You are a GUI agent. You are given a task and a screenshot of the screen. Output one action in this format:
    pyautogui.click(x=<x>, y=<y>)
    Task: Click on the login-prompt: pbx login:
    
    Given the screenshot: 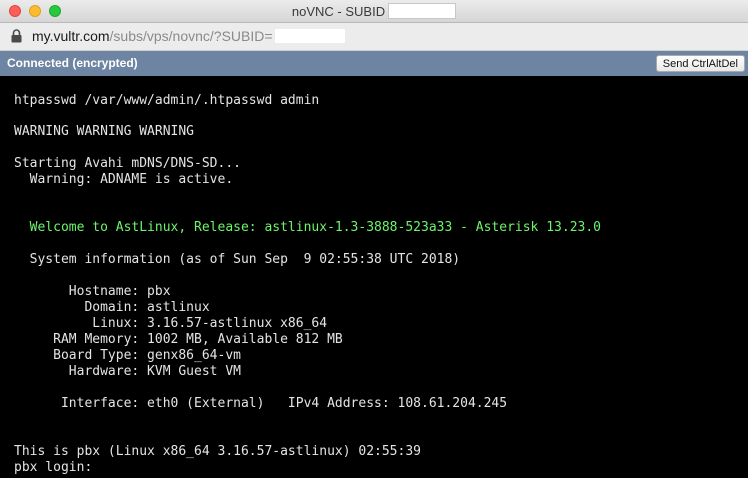 What is the action you would take?
    pyautogui.click(x=53, y=468)
    